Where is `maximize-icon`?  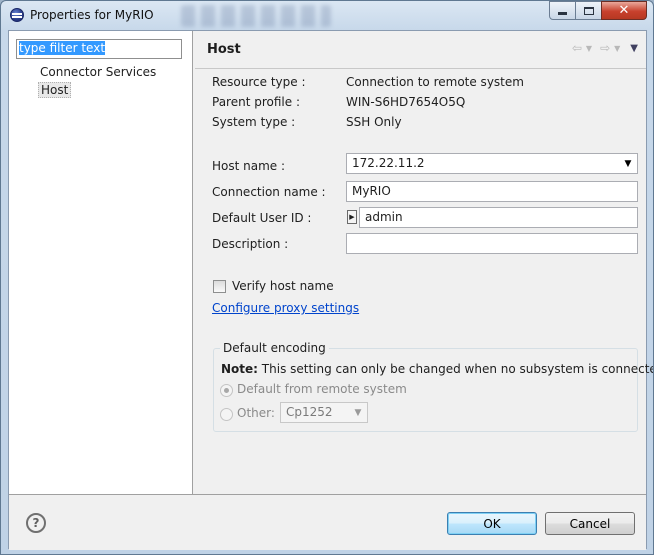 maximize-icon is located at coordinates (588, 10).